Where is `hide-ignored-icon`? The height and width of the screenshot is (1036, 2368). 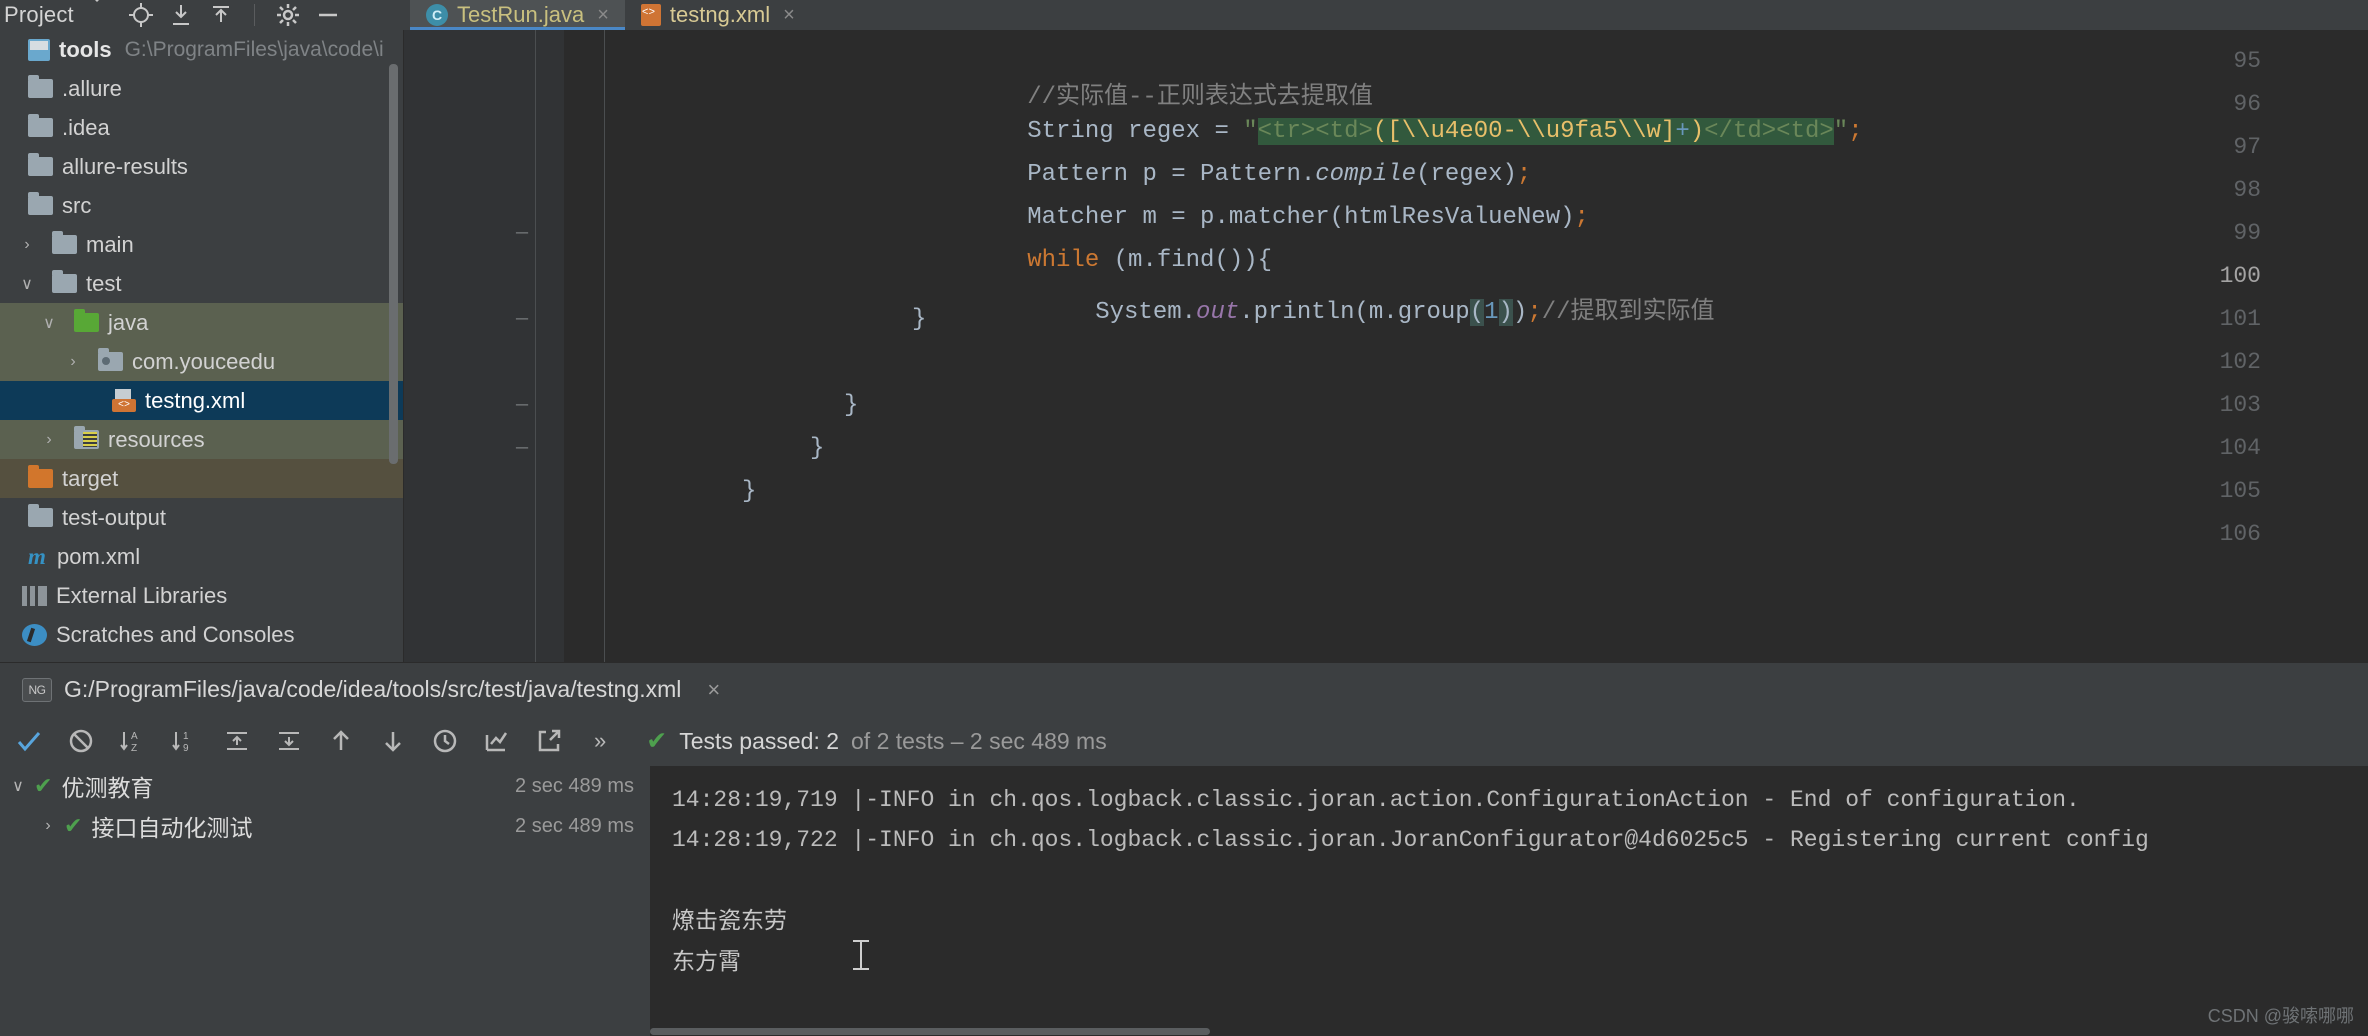
hide-ignored-icon is located at coordinates (81, 741).